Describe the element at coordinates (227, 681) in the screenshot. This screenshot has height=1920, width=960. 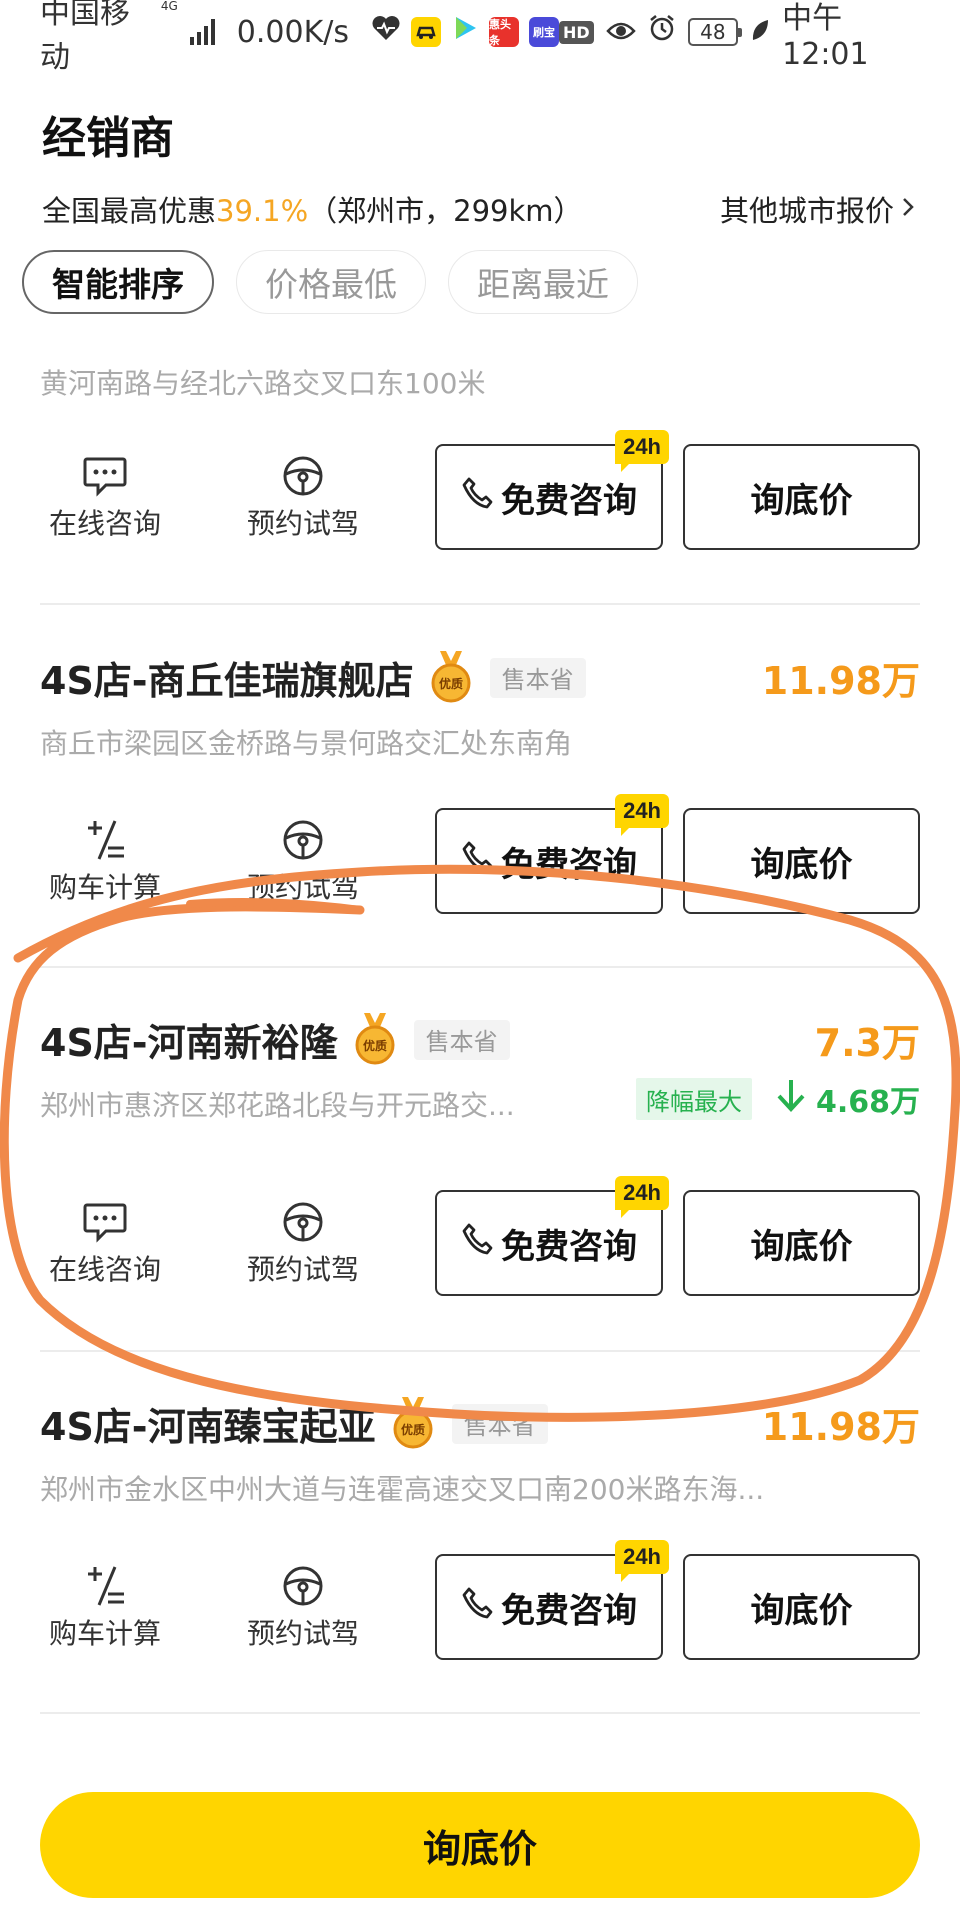
I see `dealer-name: 4S店-商丘佳瑞旗舰店` at that location.